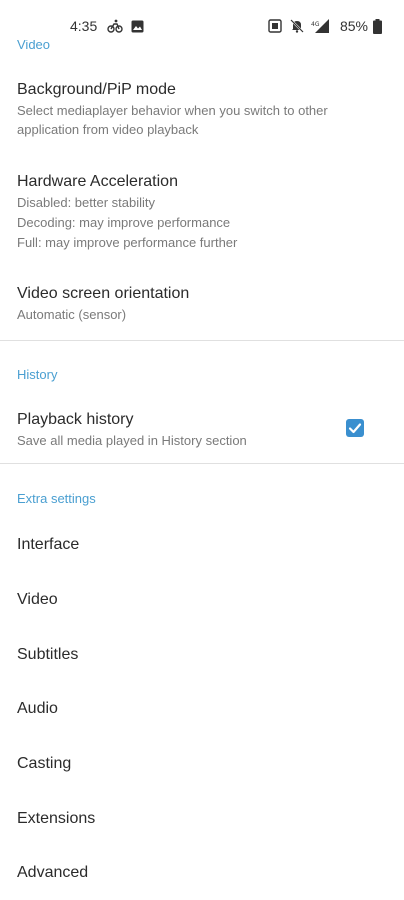 This screenshot has height=900, width=404. I want to click on signal-icon: 4G, so click(321, 26).